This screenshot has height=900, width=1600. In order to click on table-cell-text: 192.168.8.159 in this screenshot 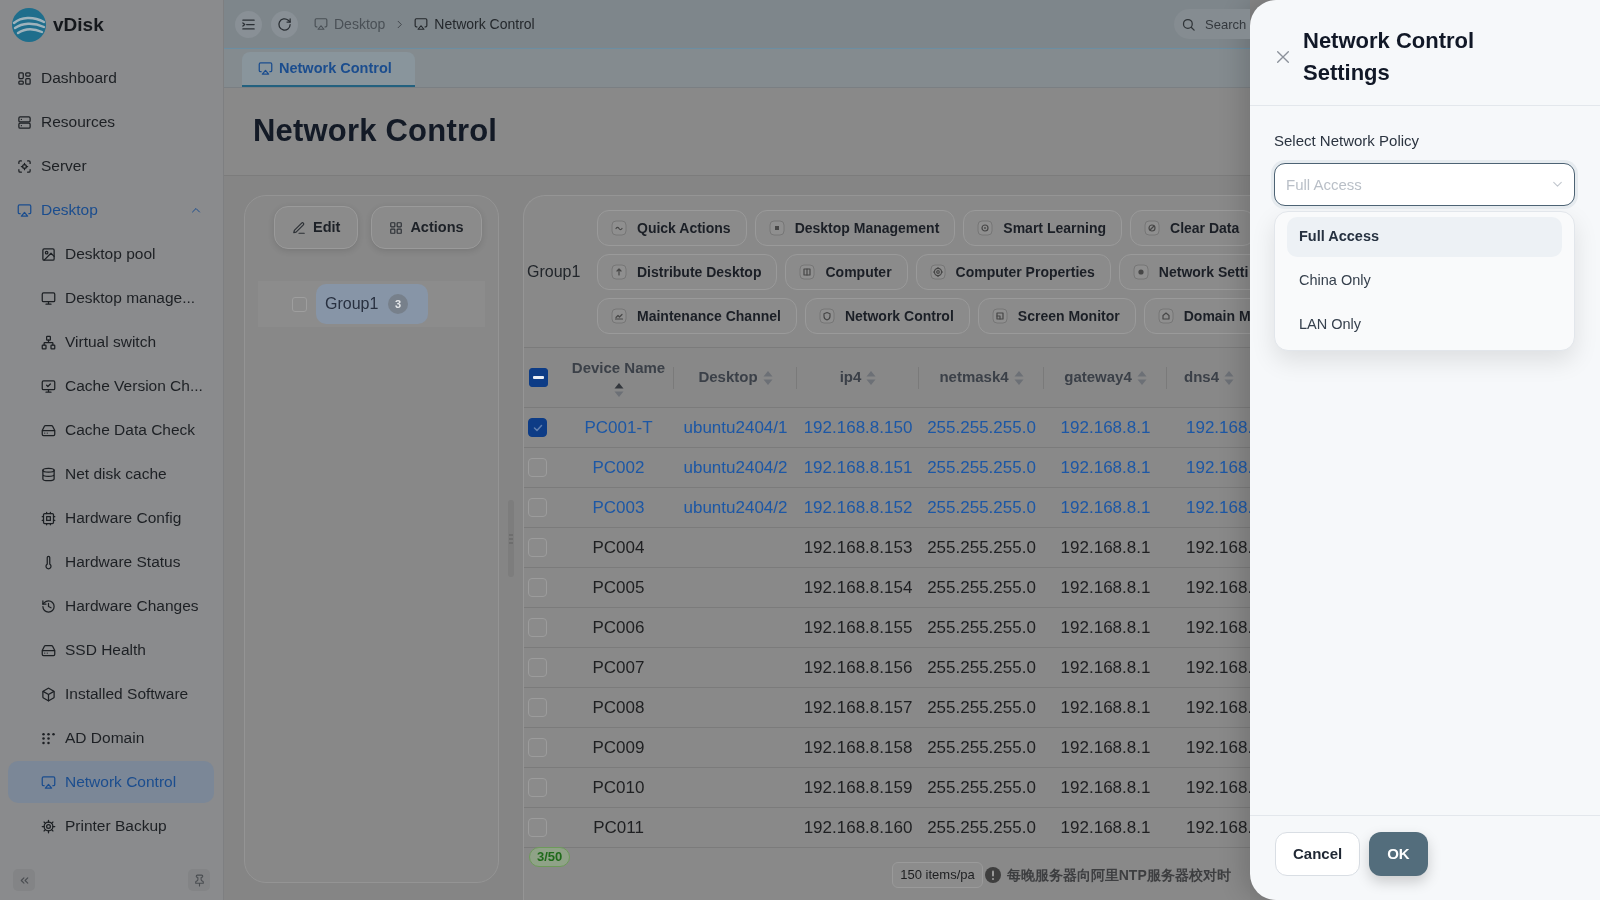, I will do `click(858, 787)`.